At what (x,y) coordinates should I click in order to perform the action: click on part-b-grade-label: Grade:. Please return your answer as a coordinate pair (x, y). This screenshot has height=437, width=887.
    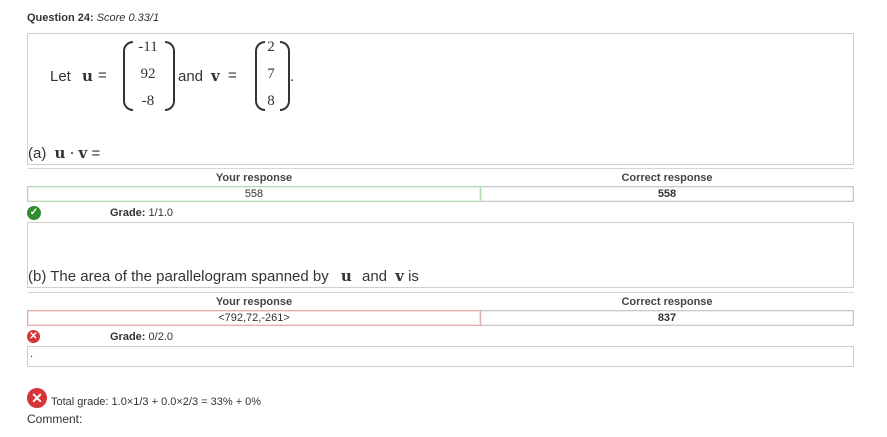
    Looking at the image, I should click on (128, 337).